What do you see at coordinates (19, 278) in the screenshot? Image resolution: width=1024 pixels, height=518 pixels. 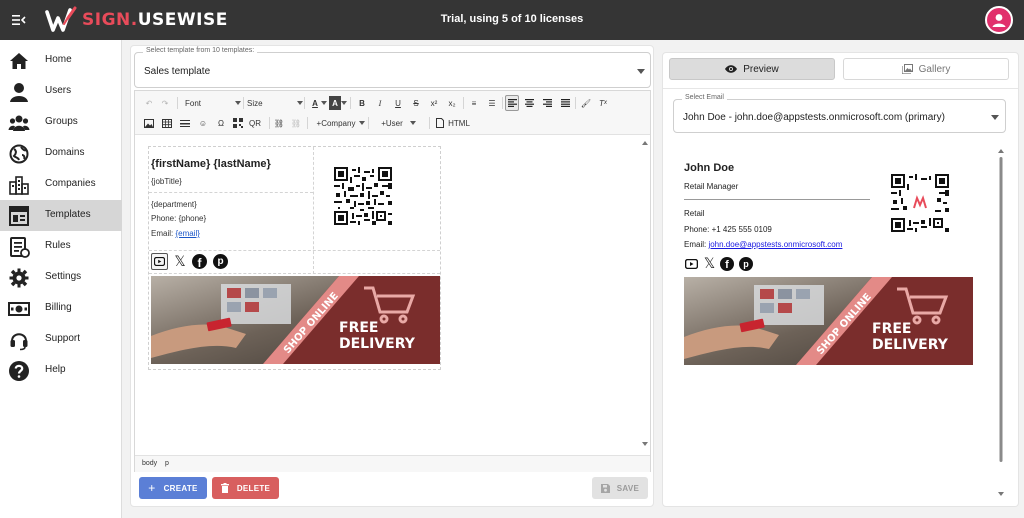 I see `gear-icon` at bounding box center [19, 278].